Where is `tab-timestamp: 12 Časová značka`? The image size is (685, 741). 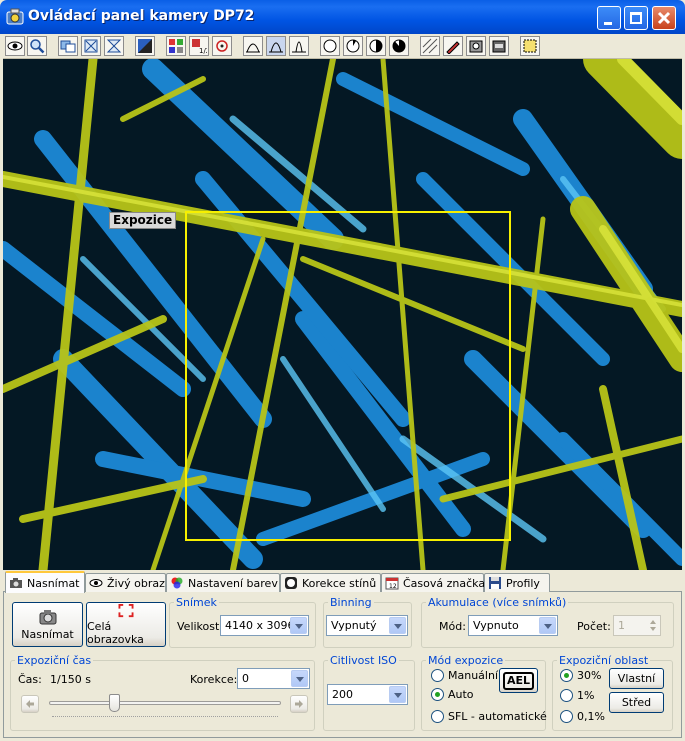
tab-timestamp: 12 Časová značka is located at coordinates (433, 582).